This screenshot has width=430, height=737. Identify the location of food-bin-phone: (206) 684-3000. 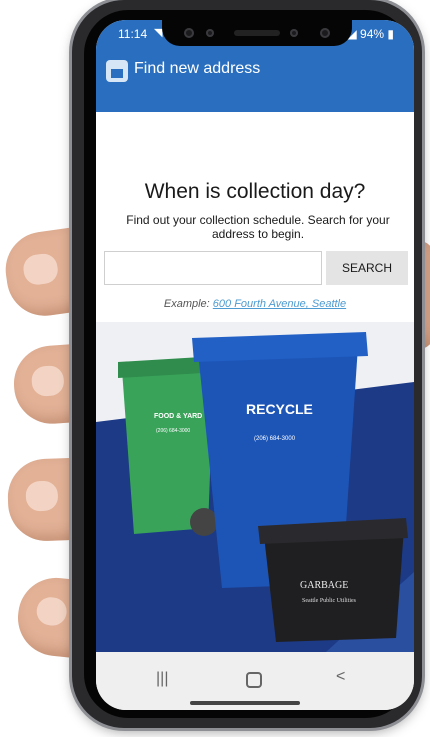
(173, 431).